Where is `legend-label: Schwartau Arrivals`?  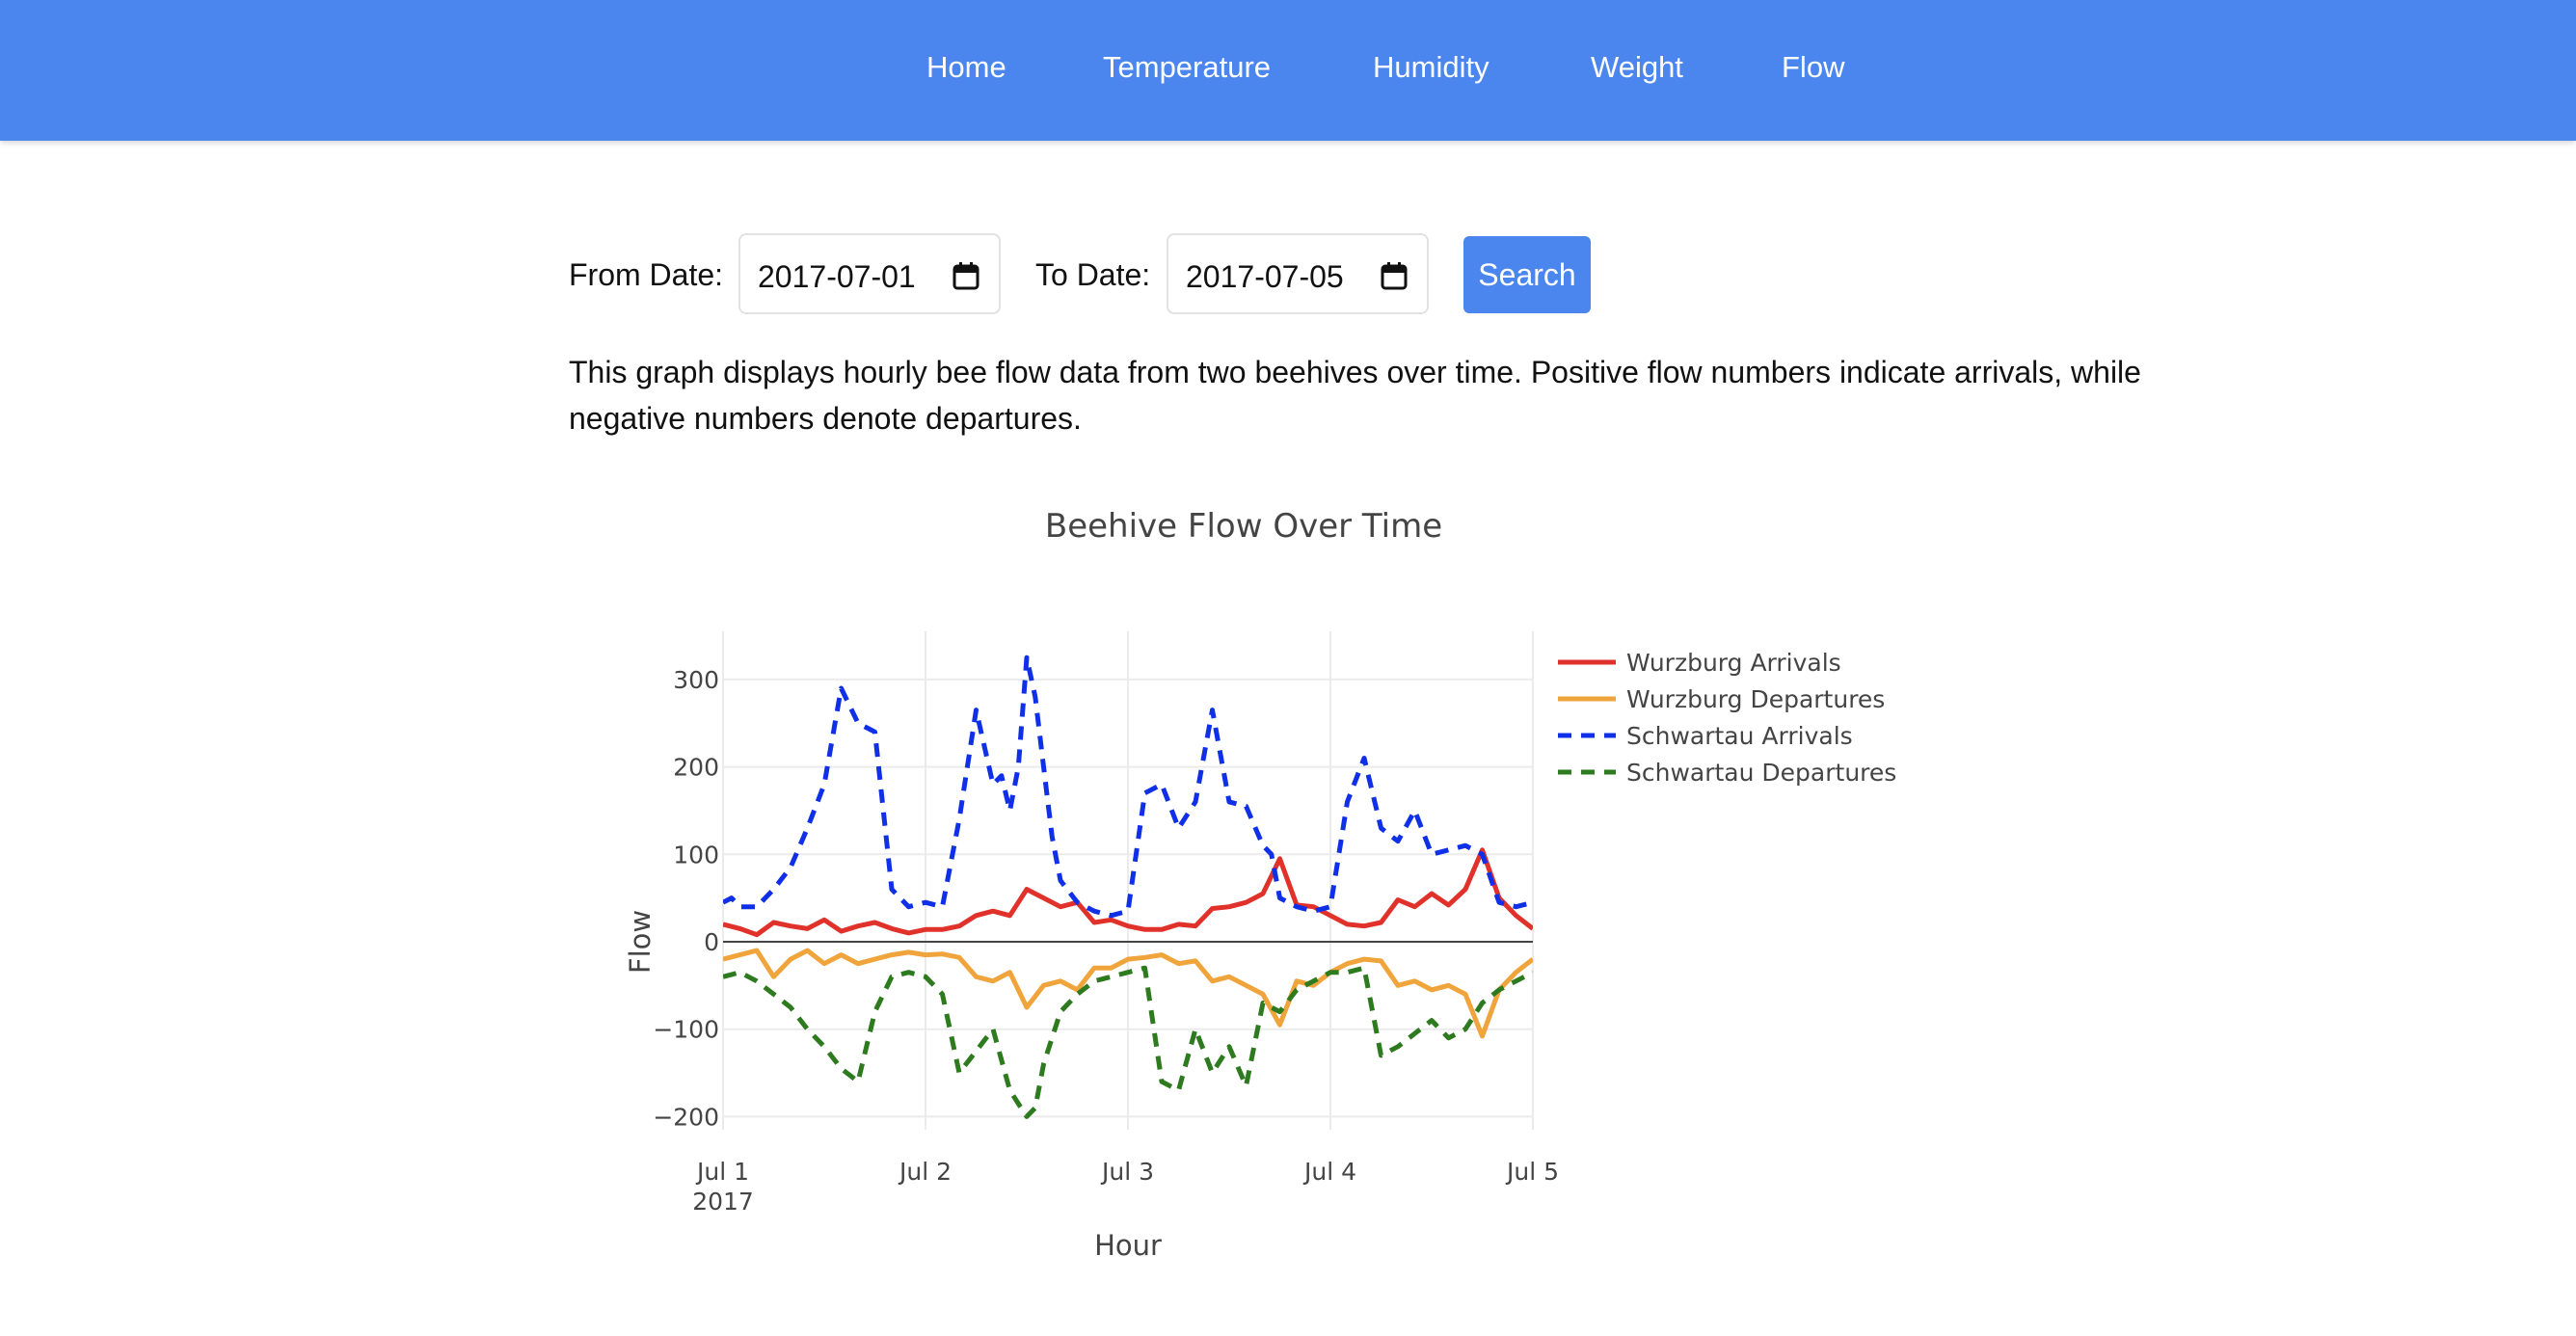 legend-label: Schwartau Arrivals is located at coordinates (1739, 736).